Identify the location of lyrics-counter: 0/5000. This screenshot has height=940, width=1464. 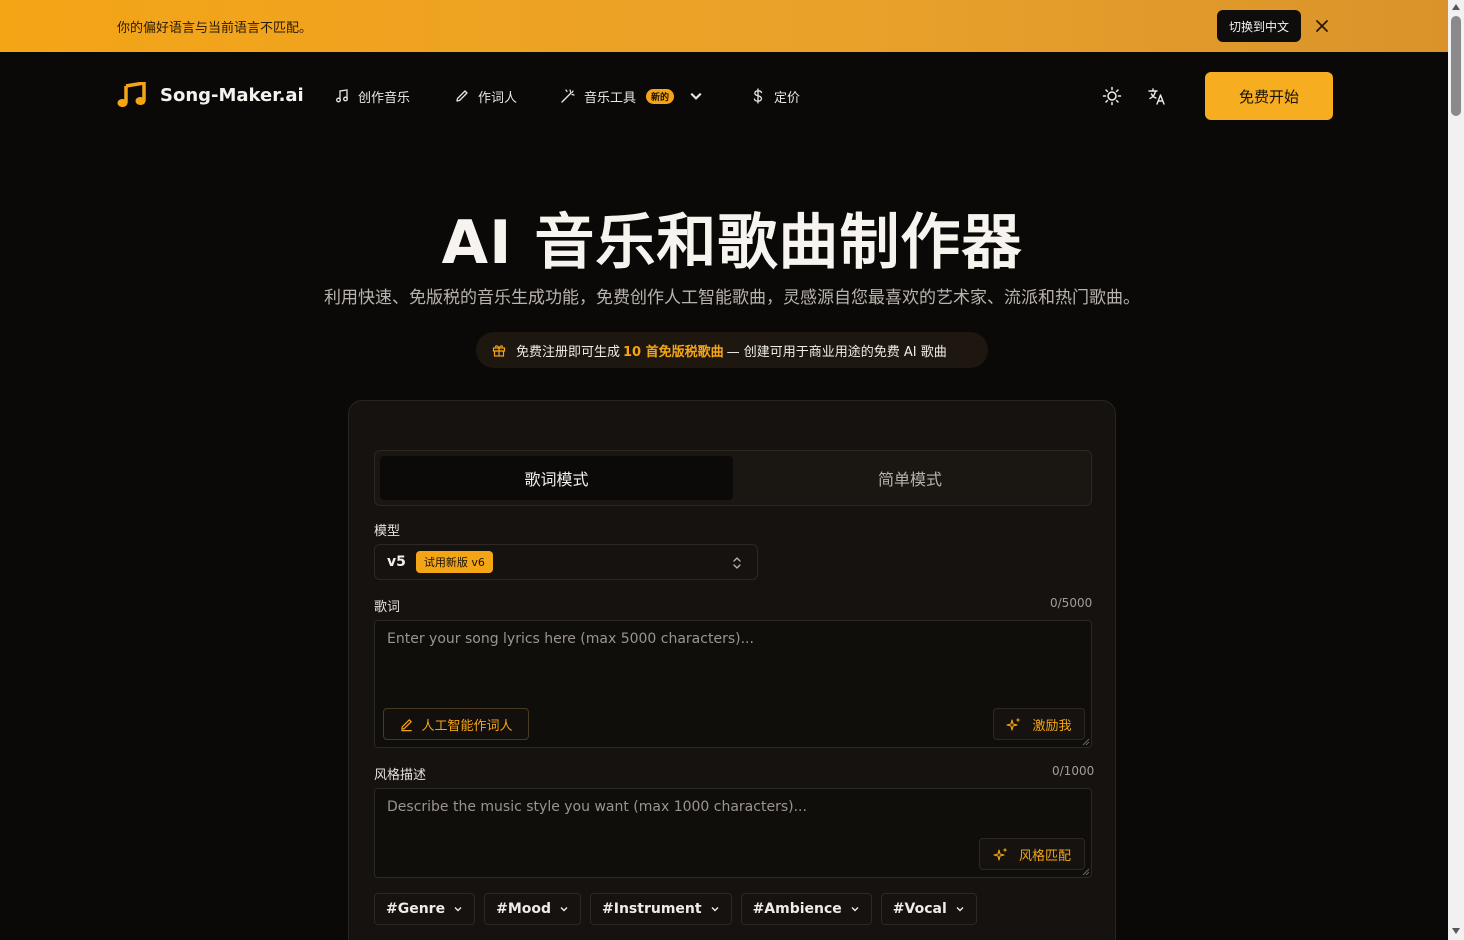
(1071, 603).